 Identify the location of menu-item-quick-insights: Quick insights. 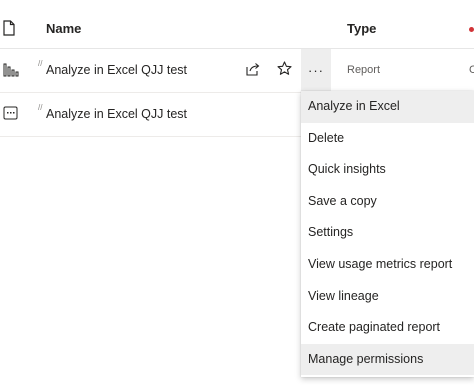
(387, 170).